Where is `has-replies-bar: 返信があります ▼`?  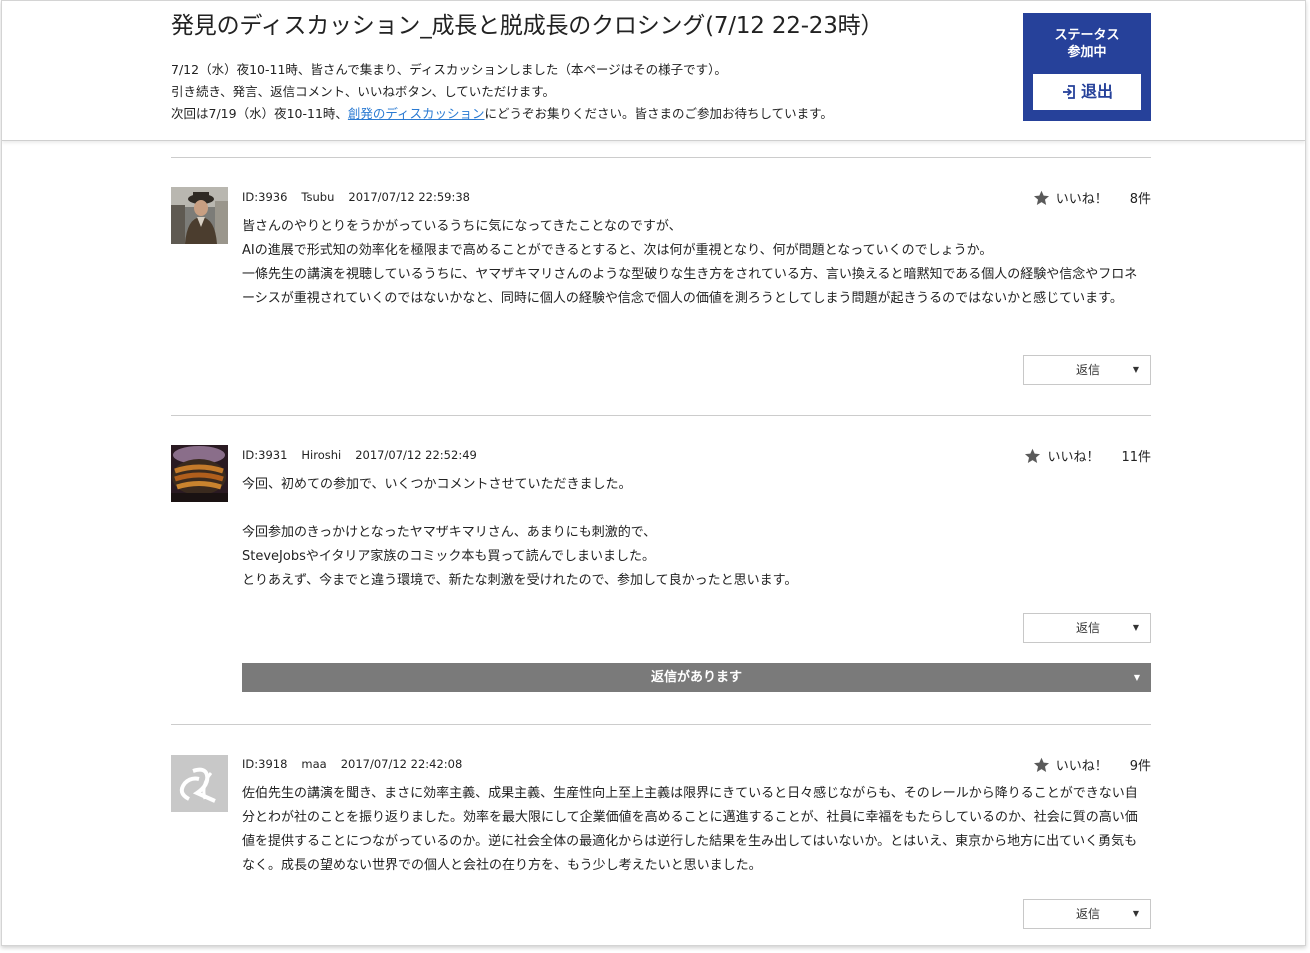 has-replies-bar: 返信があります ▼ is located at coordinates (696, 677).